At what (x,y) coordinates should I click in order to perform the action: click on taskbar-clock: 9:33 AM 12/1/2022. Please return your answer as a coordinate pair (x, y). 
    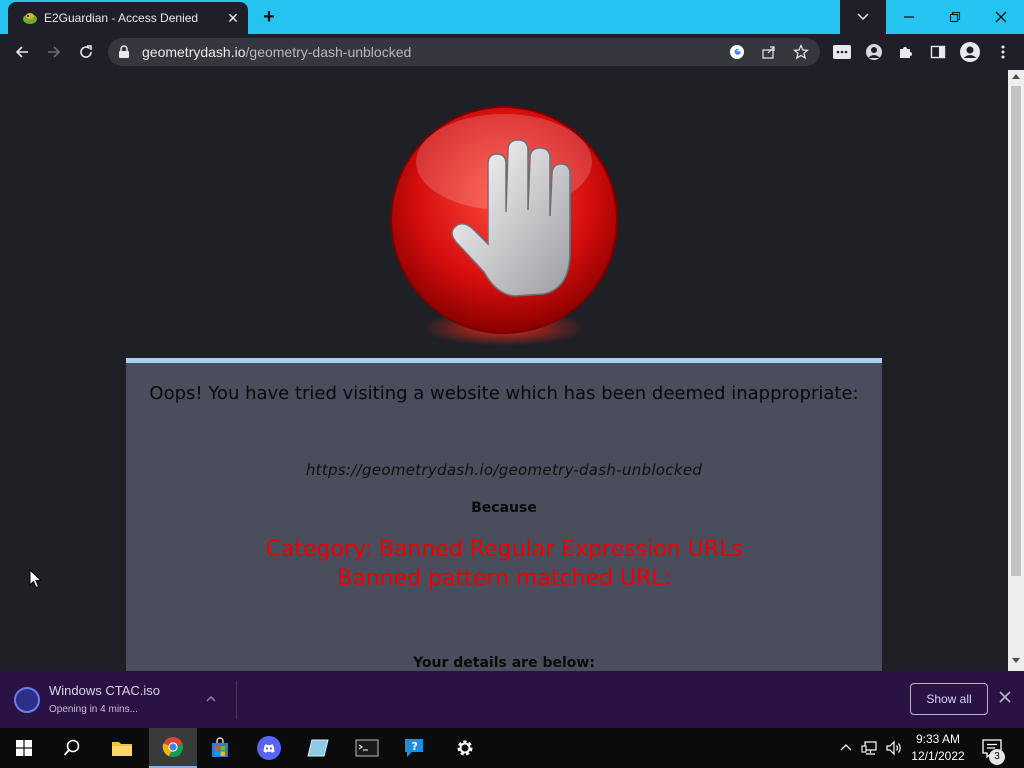
    Looking at the image, I should click on (938, 748).